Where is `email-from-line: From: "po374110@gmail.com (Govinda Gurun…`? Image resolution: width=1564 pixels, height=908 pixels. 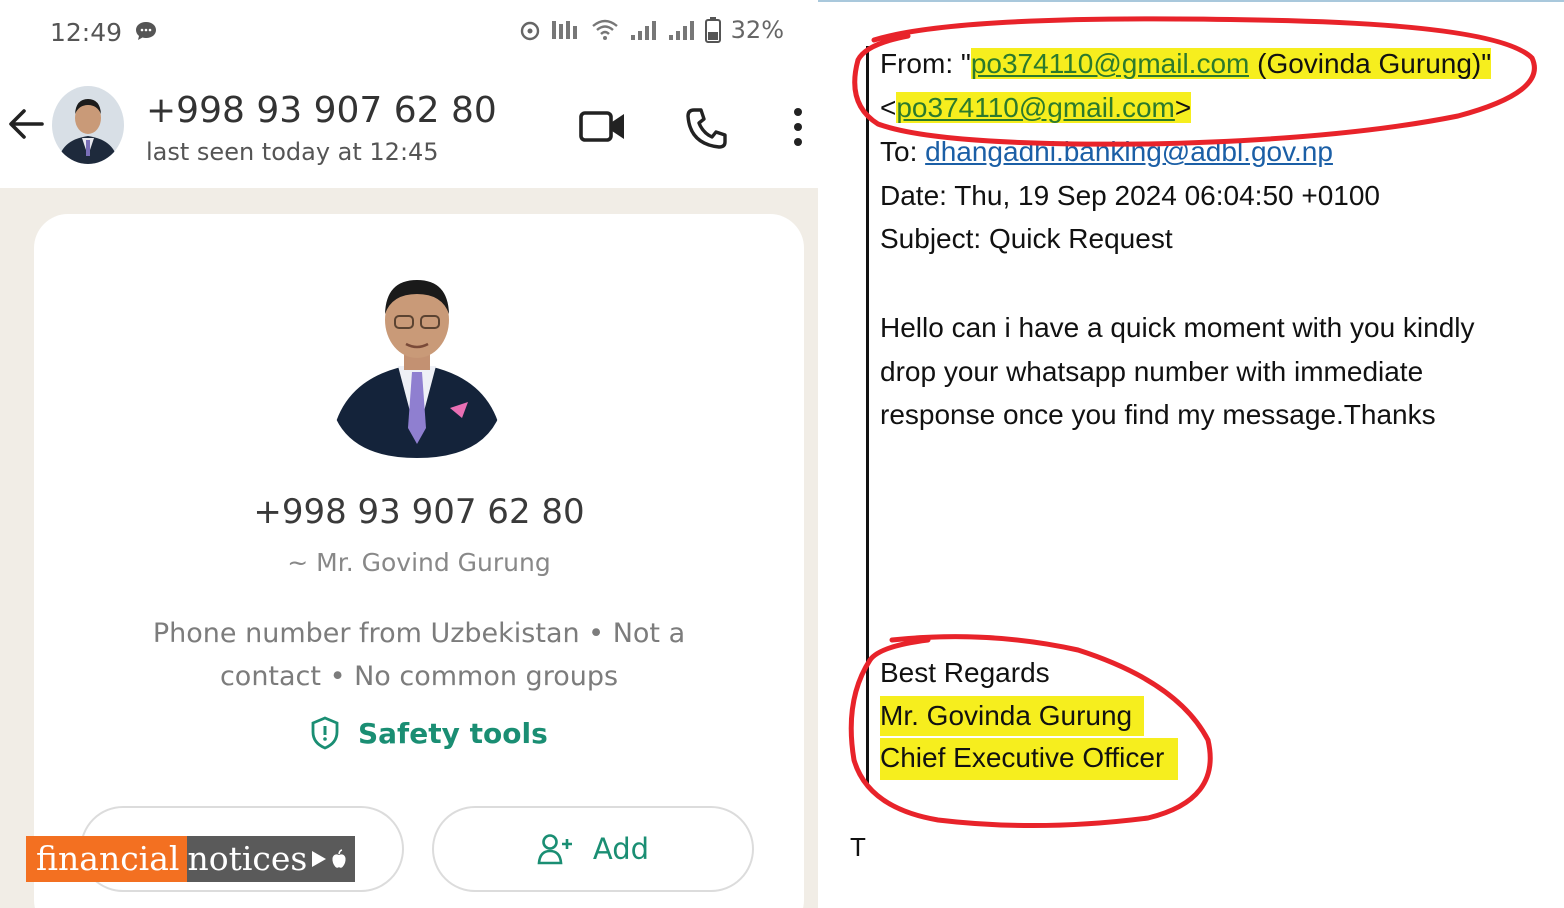 email-from-line: From: "po374110@gmail.com (Govinda Gurun… is located at coordinates (1186, 64).